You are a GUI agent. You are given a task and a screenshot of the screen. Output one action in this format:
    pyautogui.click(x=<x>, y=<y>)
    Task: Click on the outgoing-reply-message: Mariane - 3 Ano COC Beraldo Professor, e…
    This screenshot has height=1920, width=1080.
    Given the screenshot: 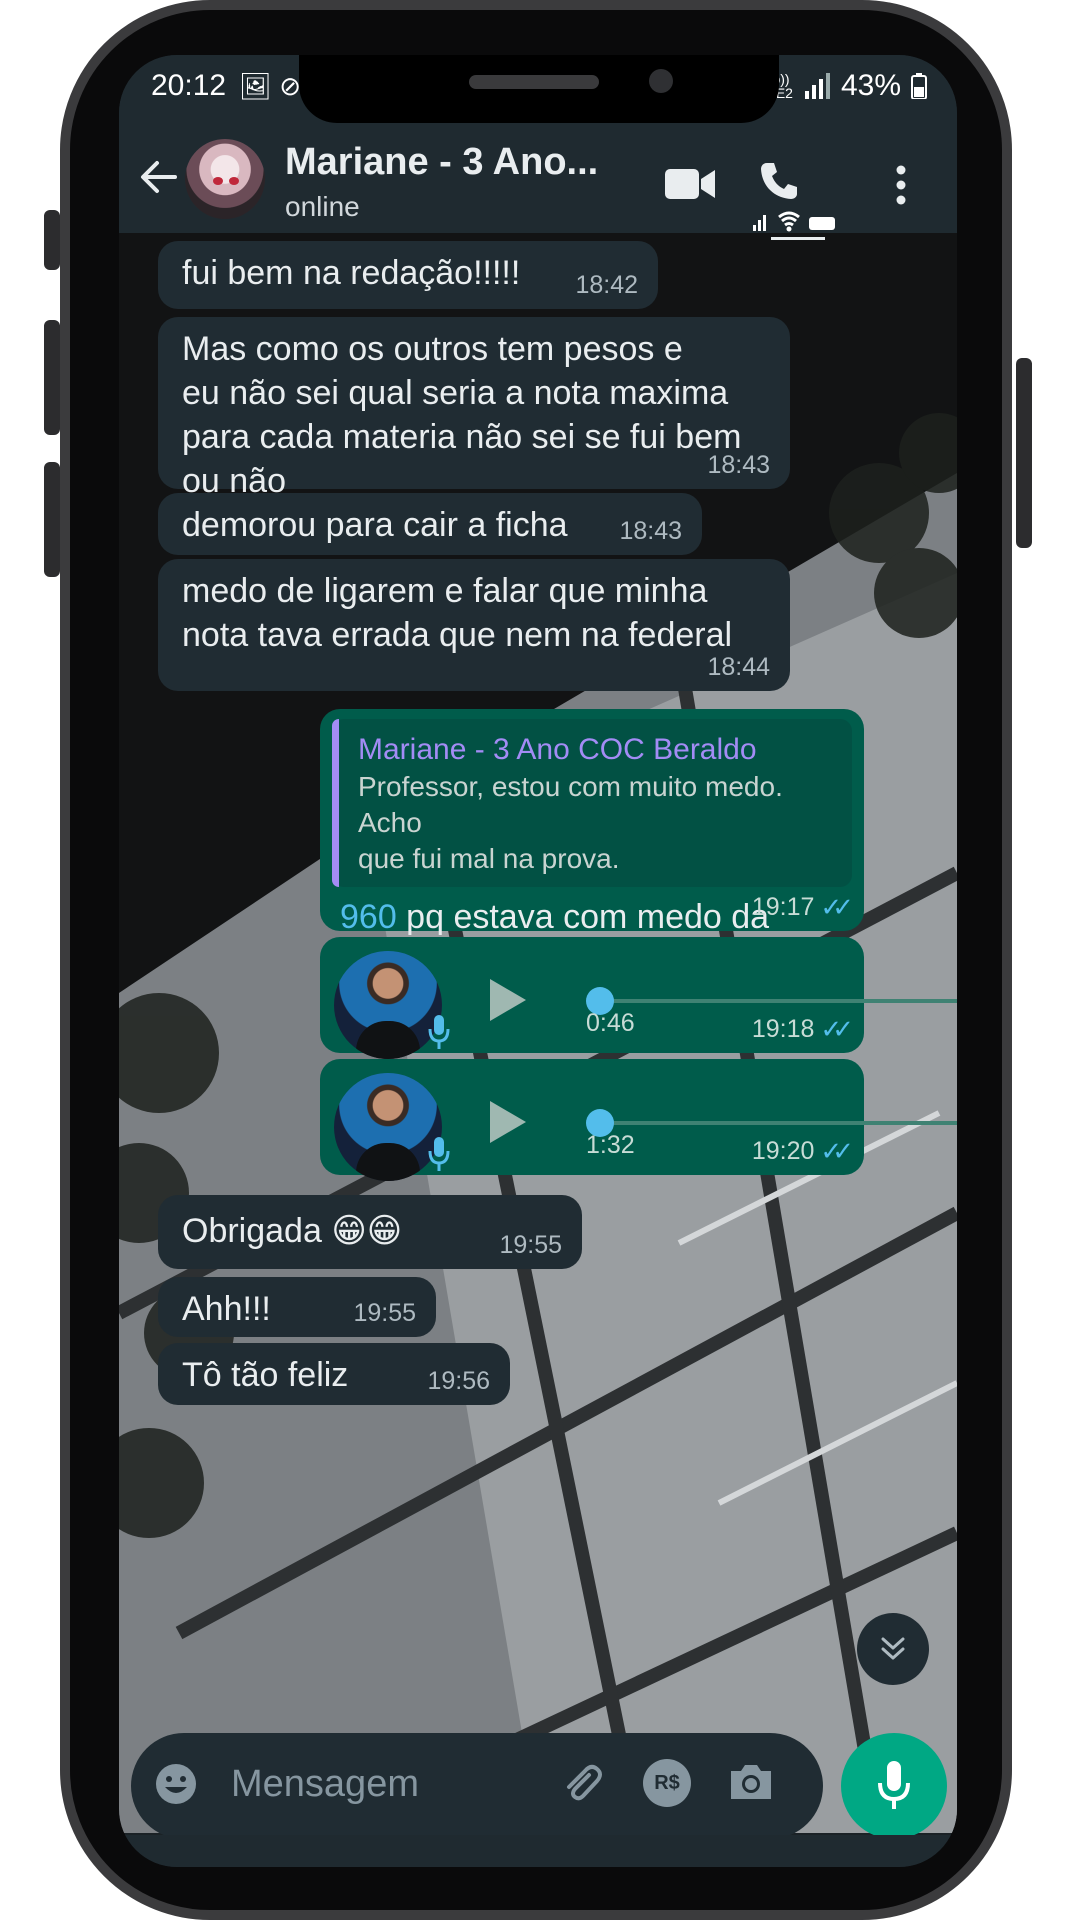 What is the action you would take?
    pyautogui.click(x=592, y=866)
    